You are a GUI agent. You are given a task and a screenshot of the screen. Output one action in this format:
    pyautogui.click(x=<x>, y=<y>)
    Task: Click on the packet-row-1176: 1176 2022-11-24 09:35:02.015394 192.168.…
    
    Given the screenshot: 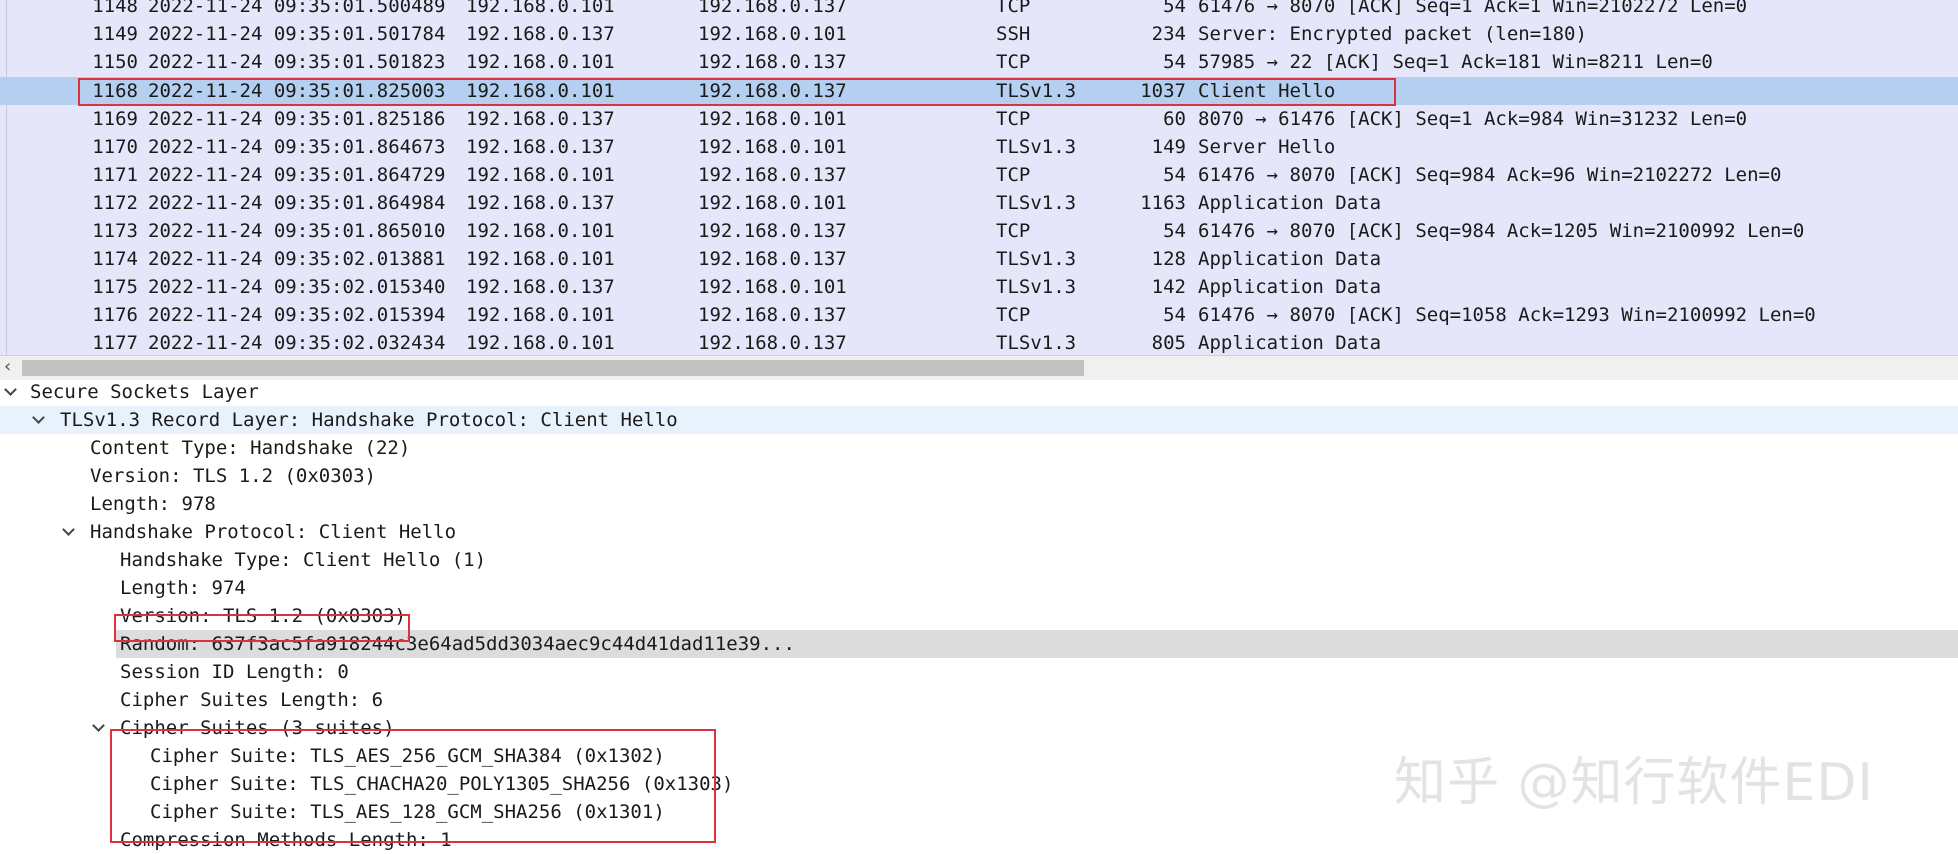 What is the action you would take?
    pyautogui.click(x=979, y=315)
    